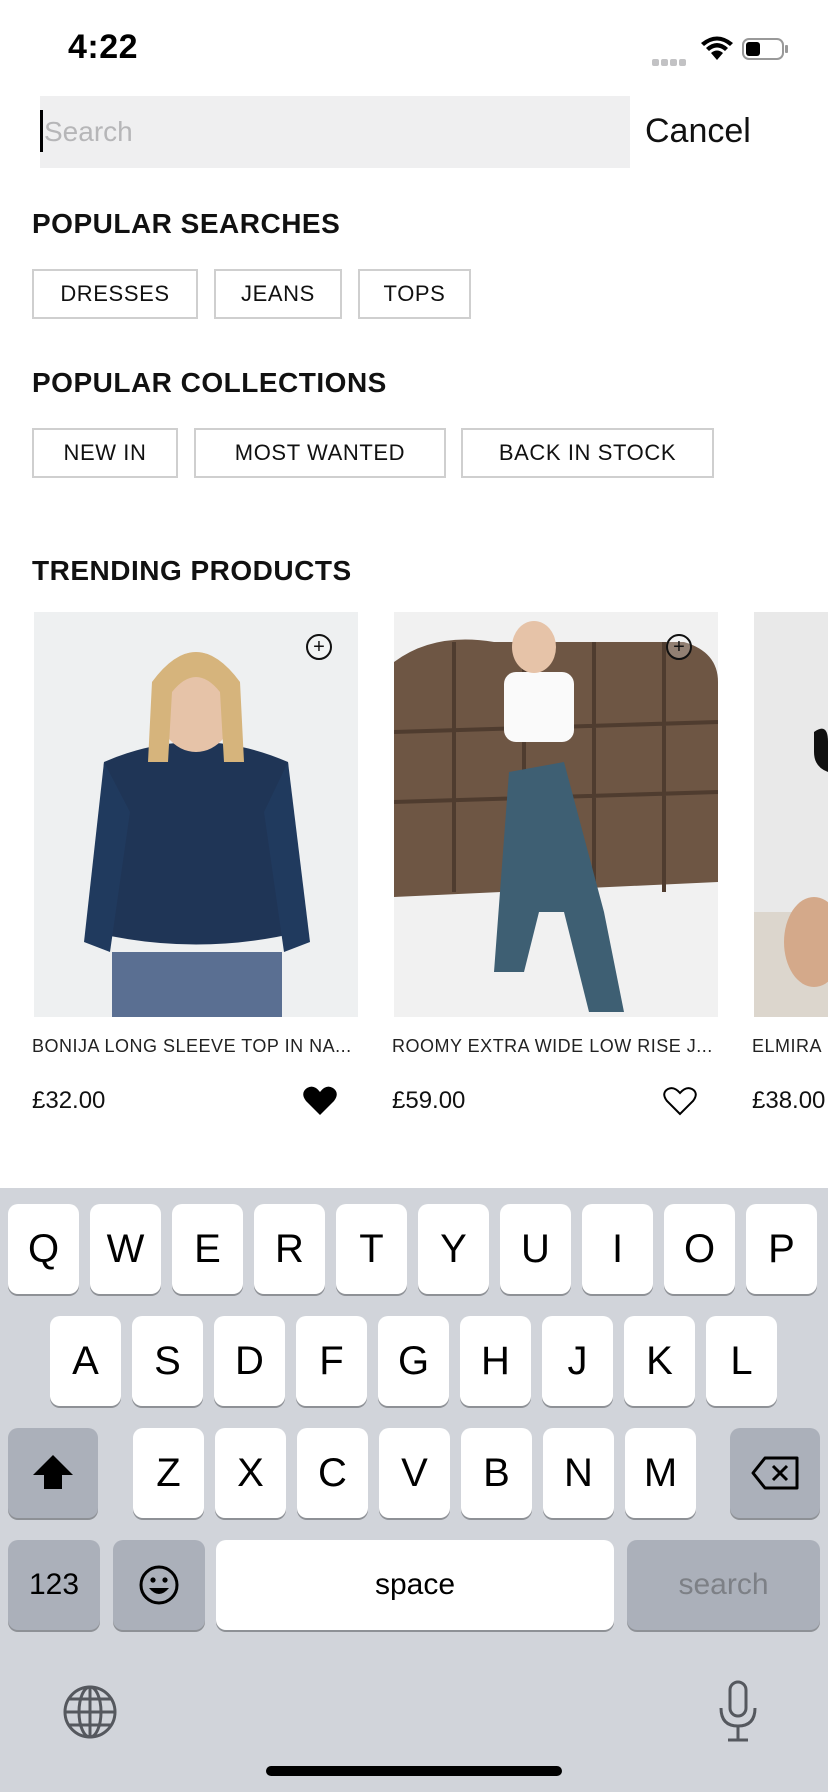  Describe the element at coordinates (789, 1100) in the screenshot. I see `product-price: £38.00` at that location.